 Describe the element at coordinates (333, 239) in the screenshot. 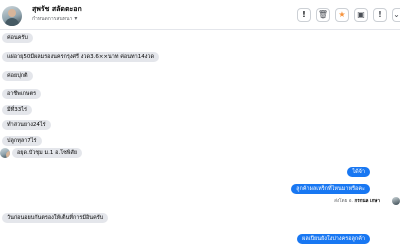

I see `outgoing-message: ผลเปียนยังใงบ่างครอลูกค้า` at that location.